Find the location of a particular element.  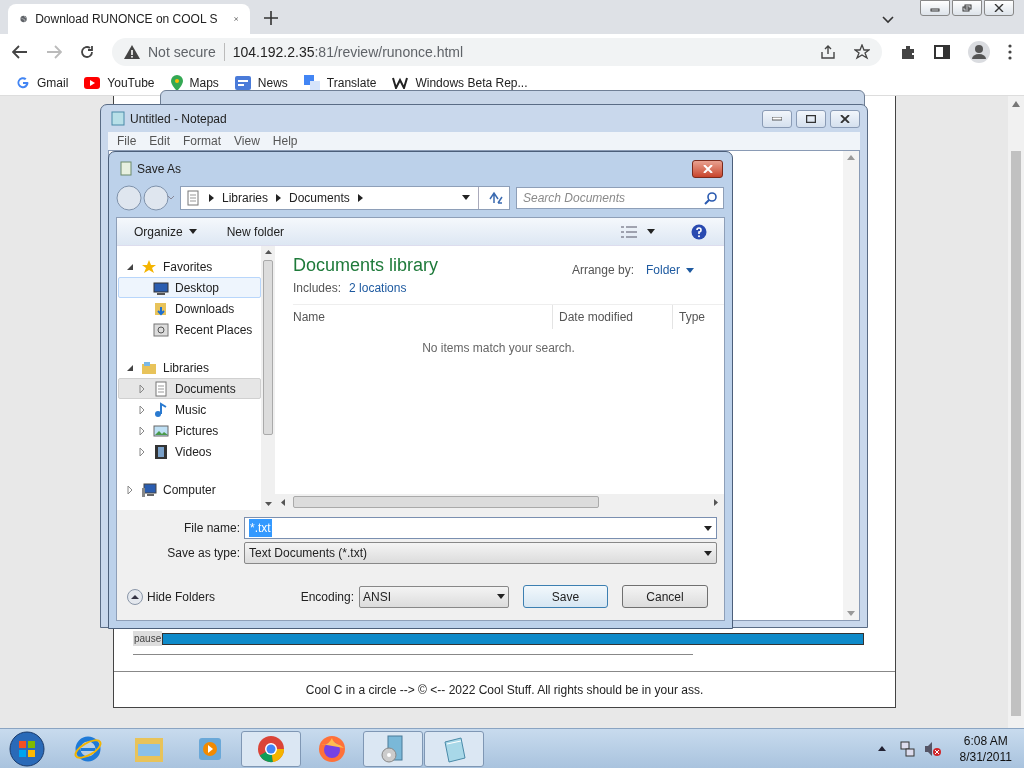

minimize-button is located at coordinates (935, 8).